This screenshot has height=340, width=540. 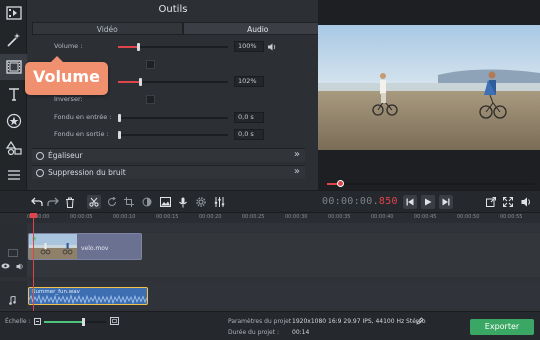 What do you see at coordinates (508, 202) in the screenshot?
I see `fullscreen-icon` at bounding box center [508, 202].